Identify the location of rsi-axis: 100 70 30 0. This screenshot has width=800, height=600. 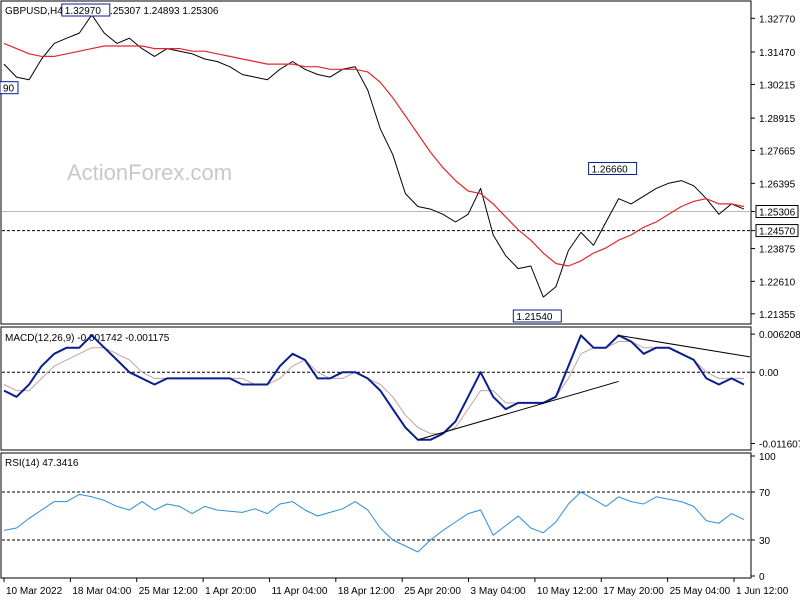
(763, 517).